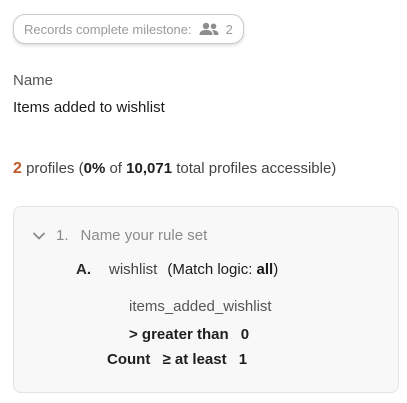  What do you see at coordinates (79, 168) in the screenshot?
I see `profiles-open: (` at bounding box center [79, 168].